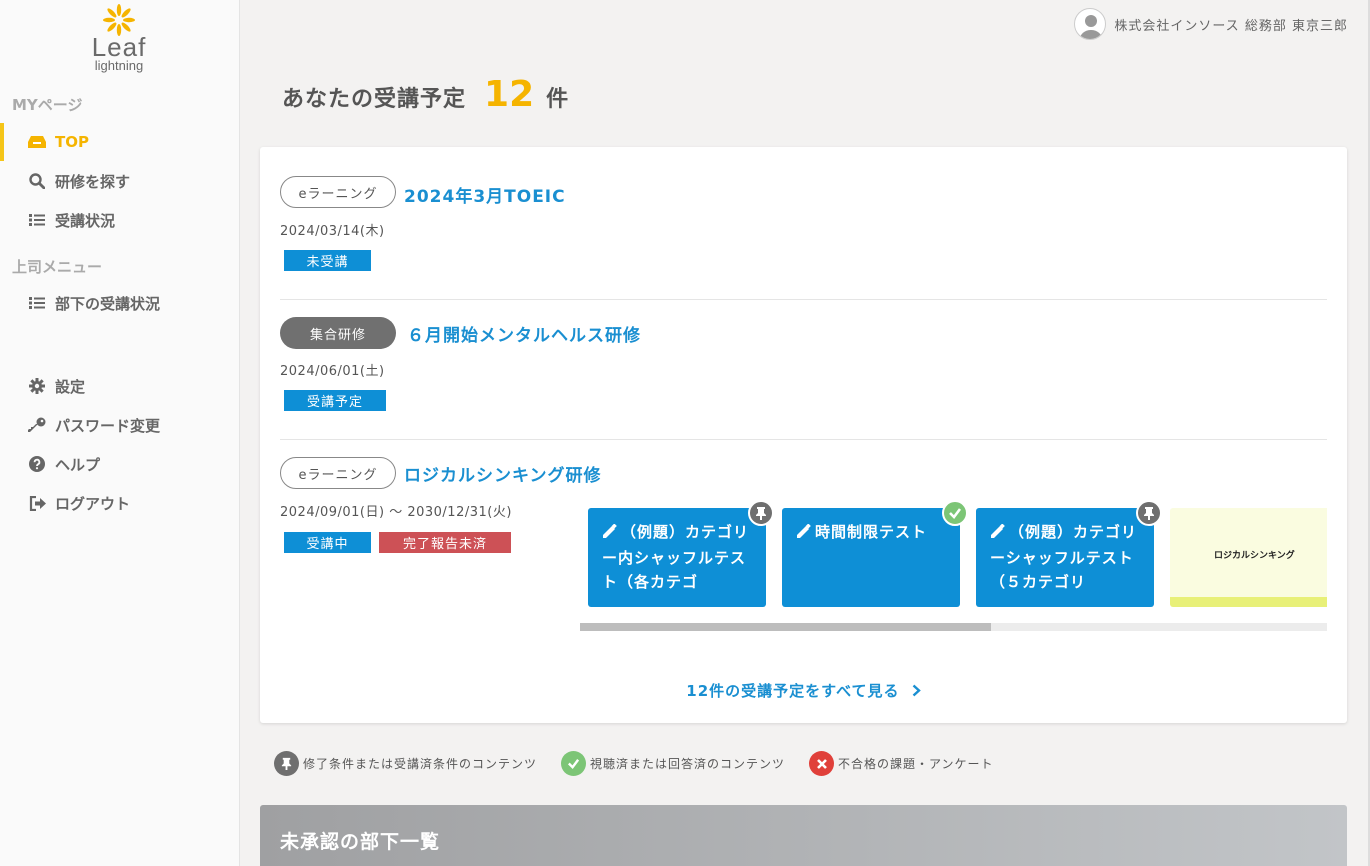  I want to click on logo-sub: lightning, so click(119, 65).